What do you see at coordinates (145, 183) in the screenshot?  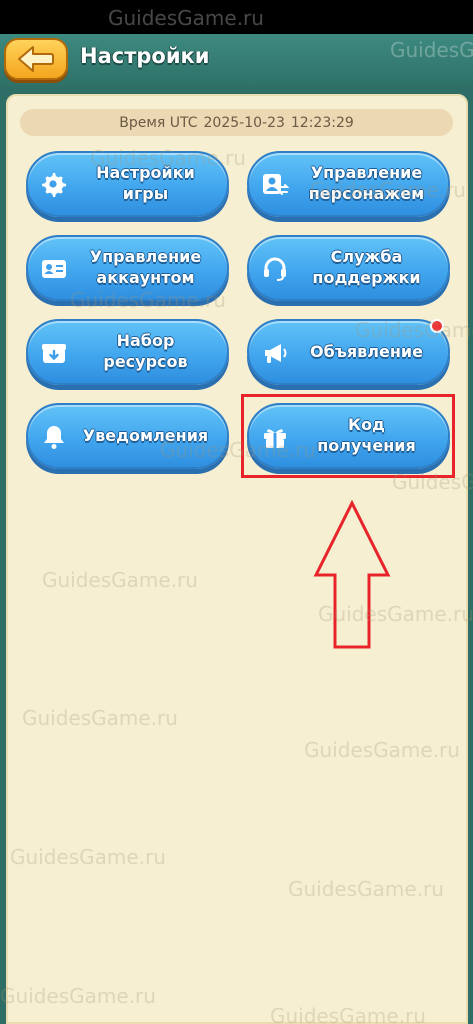 I see `game-settings-label: Настройки игры` at bounding box center [145, 183].